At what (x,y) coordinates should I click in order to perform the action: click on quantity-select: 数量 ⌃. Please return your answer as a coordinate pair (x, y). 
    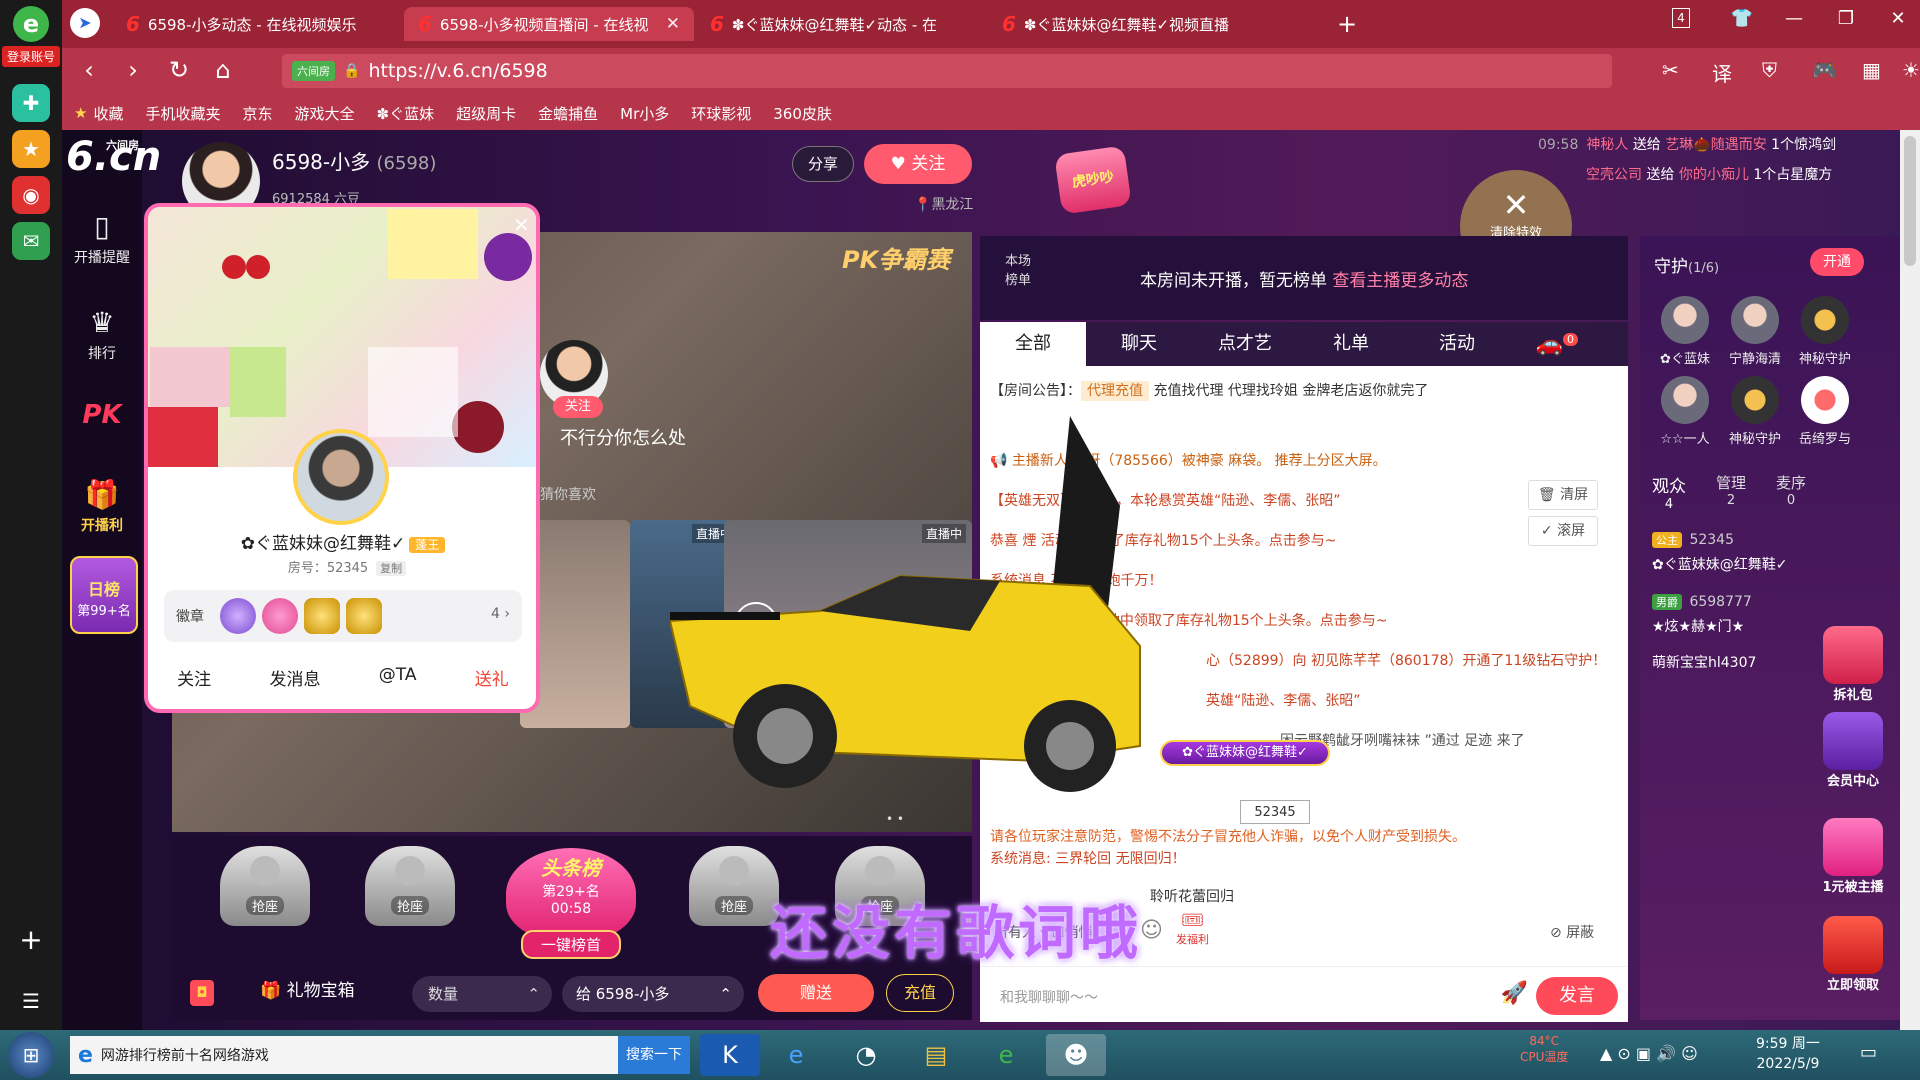
    Looking at the image, I should click on (482, 994).